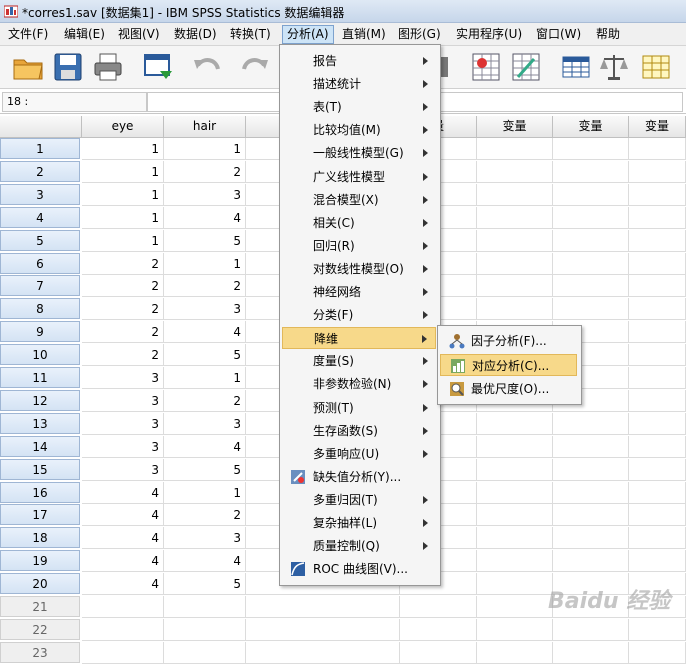 The image size is (686, 664). What do you see at coordinates (40, 240) in the screenshot?
I see `row-header: 5` at bounding box center [40, 240].